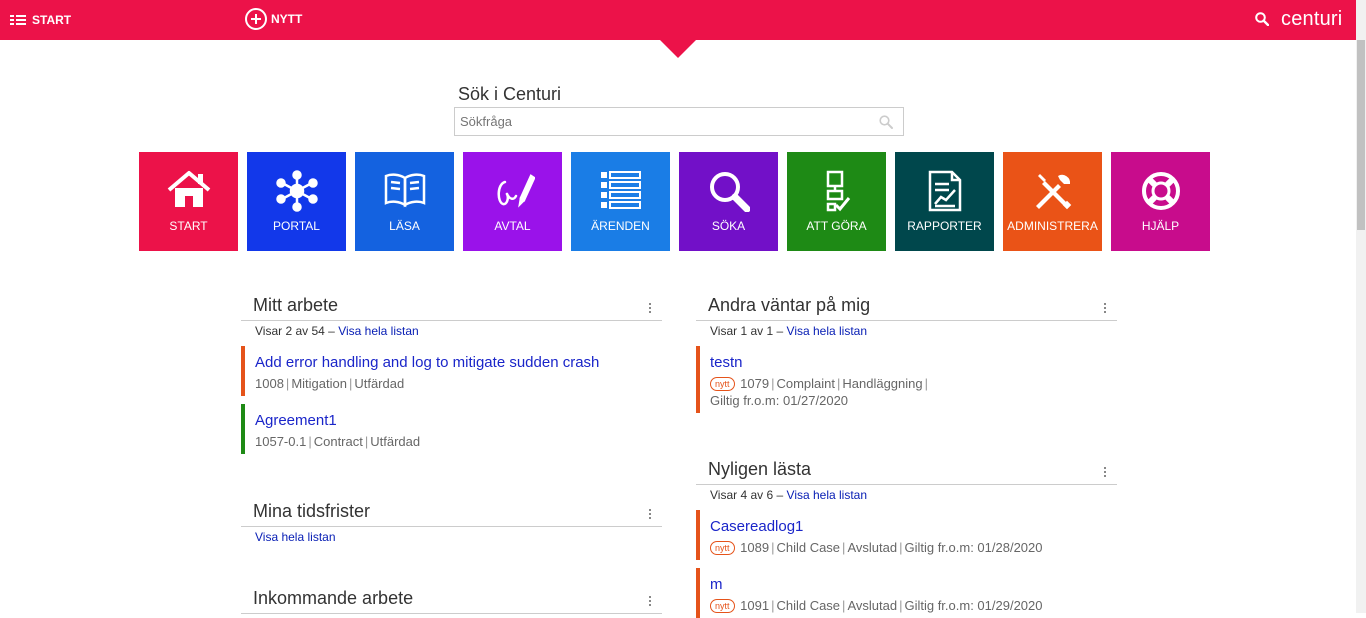  Describe the element at coordinates (1311, 19) in the screenshot. I see `brand-logo: centuri` at that location.